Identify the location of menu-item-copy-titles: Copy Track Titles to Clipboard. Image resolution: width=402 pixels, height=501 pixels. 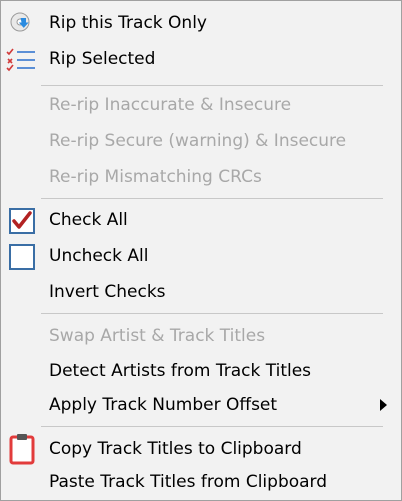
(201, 449).